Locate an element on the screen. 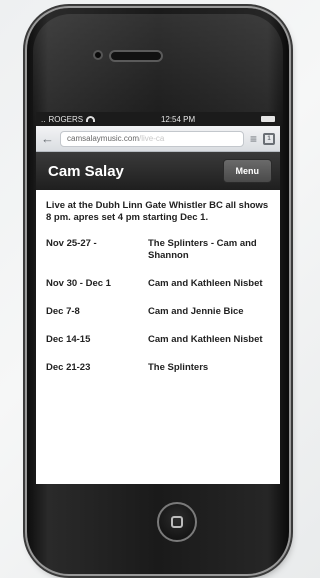  show-date: Nov 25-27 - is located at coordinates (71, 243).